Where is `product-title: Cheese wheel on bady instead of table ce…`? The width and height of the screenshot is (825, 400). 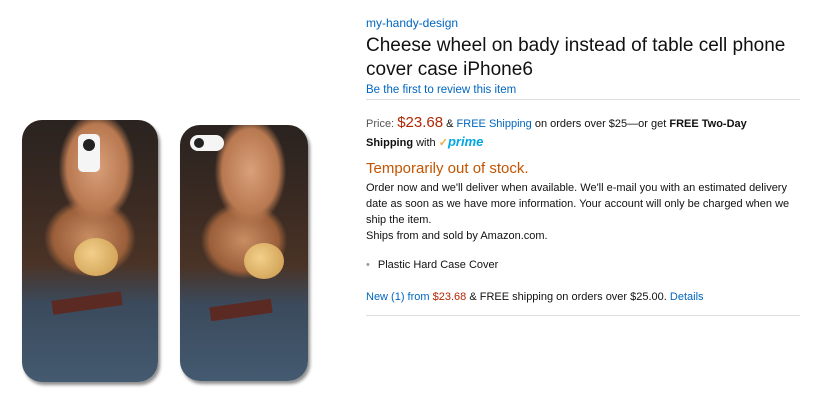
product-title: Cheese wheel on bady instead of table ce… is located at coordinates (576, 57).